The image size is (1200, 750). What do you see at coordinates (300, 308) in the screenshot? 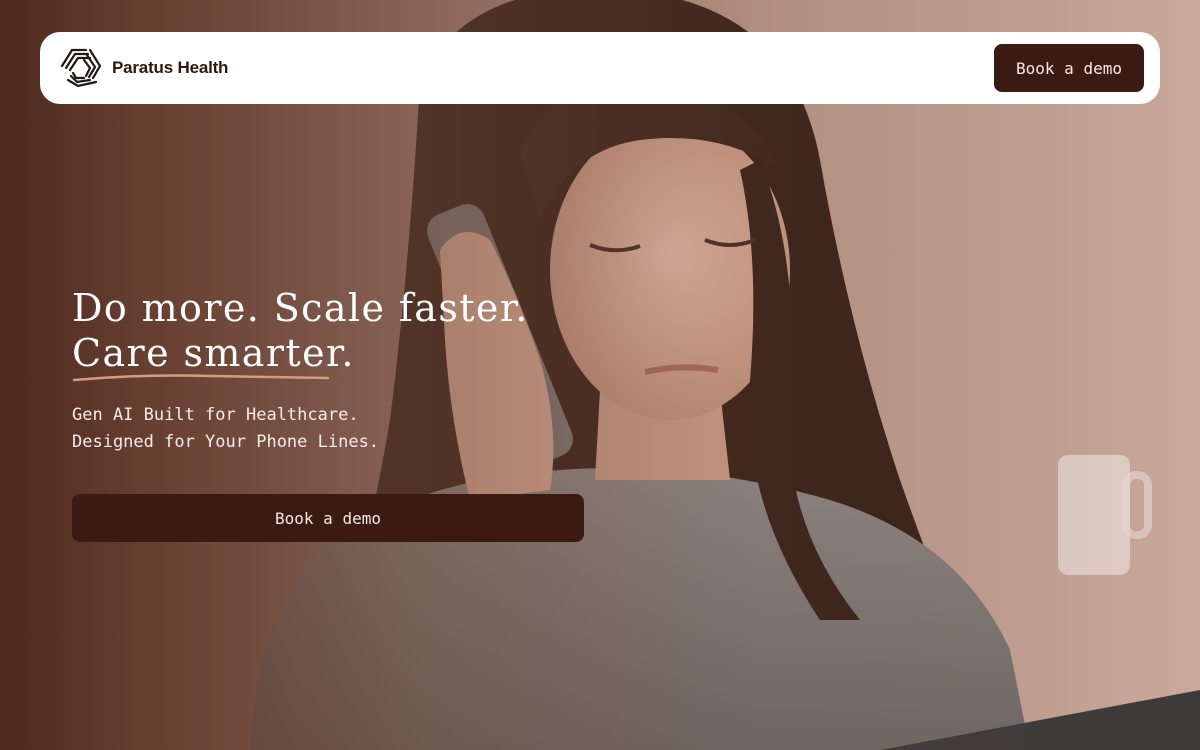
I see `hero-headline-line-1: Do more. Scale faster.` at bounding box center [300, 308].